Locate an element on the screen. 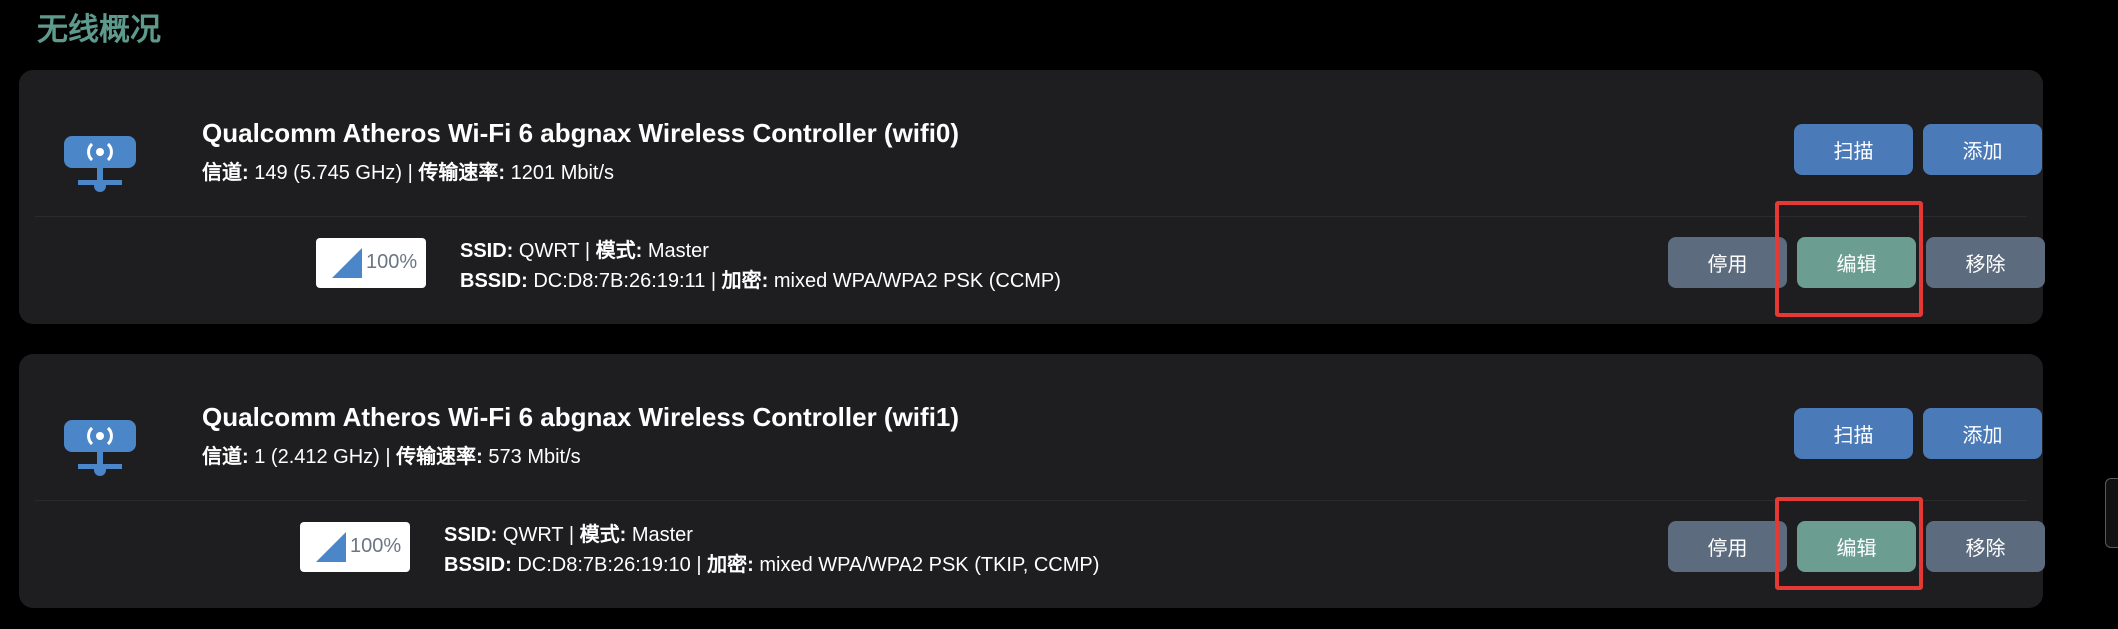 This screenshot has width=2118, height=629. scroll-handle is located at coordinates (2111, 513).